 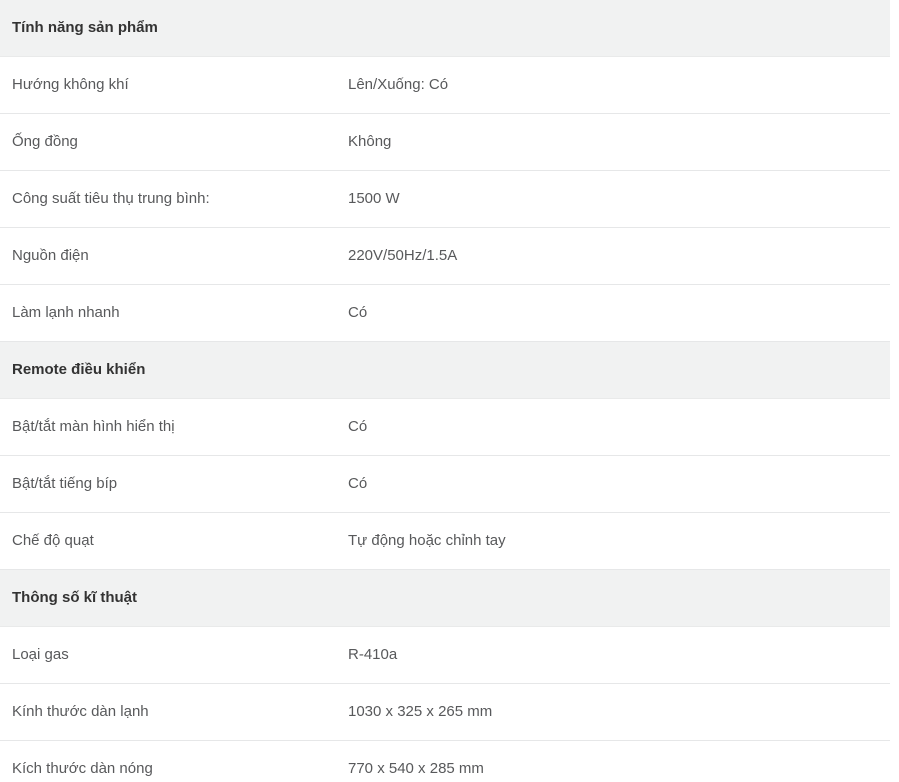 What do you see at coordinates (619, 541) in the screenshot?
I see `spec-value: Tự động hoặc chỉnh tay` at bounding box center [619, 541].